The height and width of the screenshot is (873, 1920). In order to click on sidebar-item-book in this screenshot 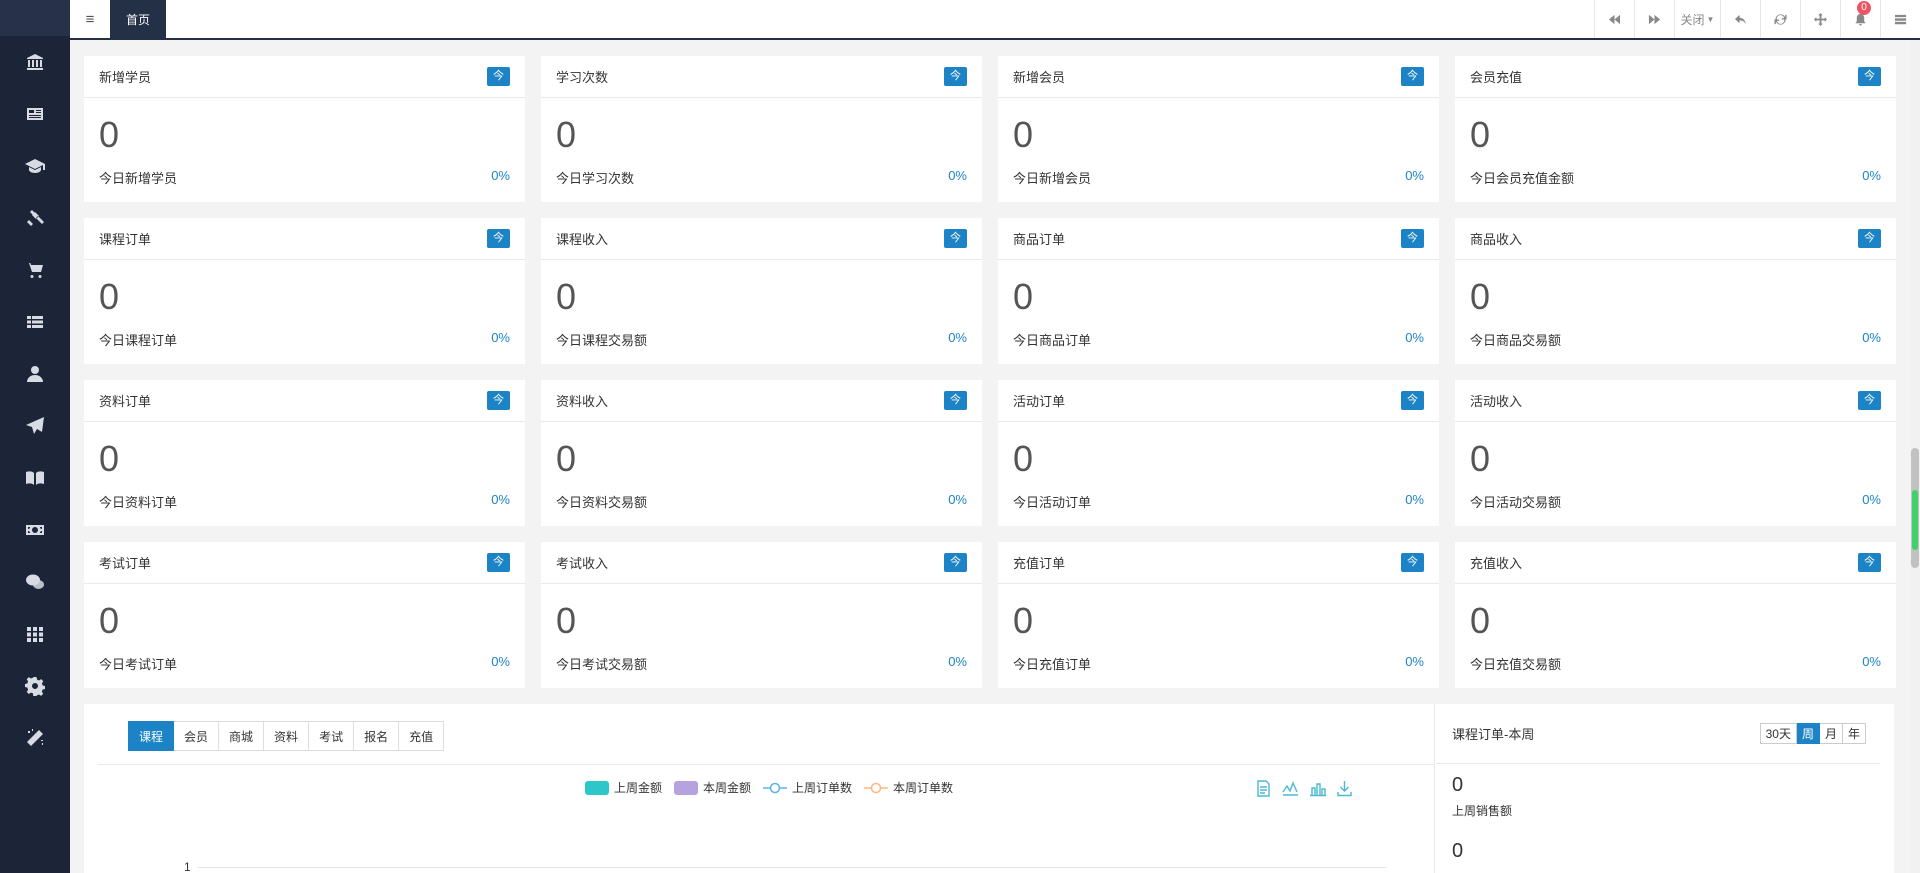, I will do `click(35, 478)`.